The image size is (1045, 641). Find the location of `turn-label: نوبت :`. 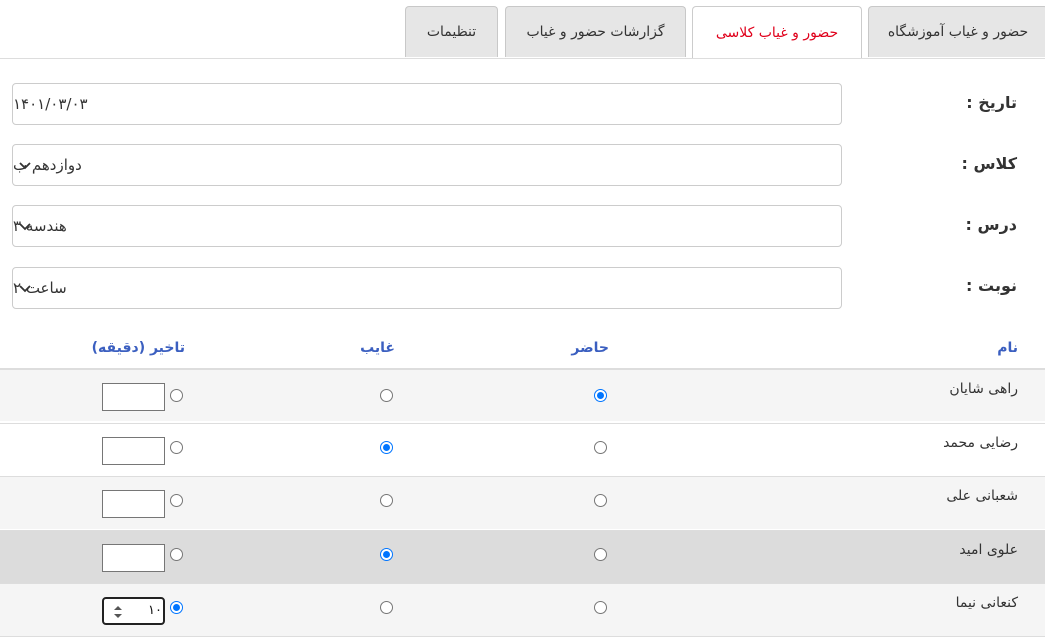

turn-label: نوبت : is located at coordinates (991, 285).